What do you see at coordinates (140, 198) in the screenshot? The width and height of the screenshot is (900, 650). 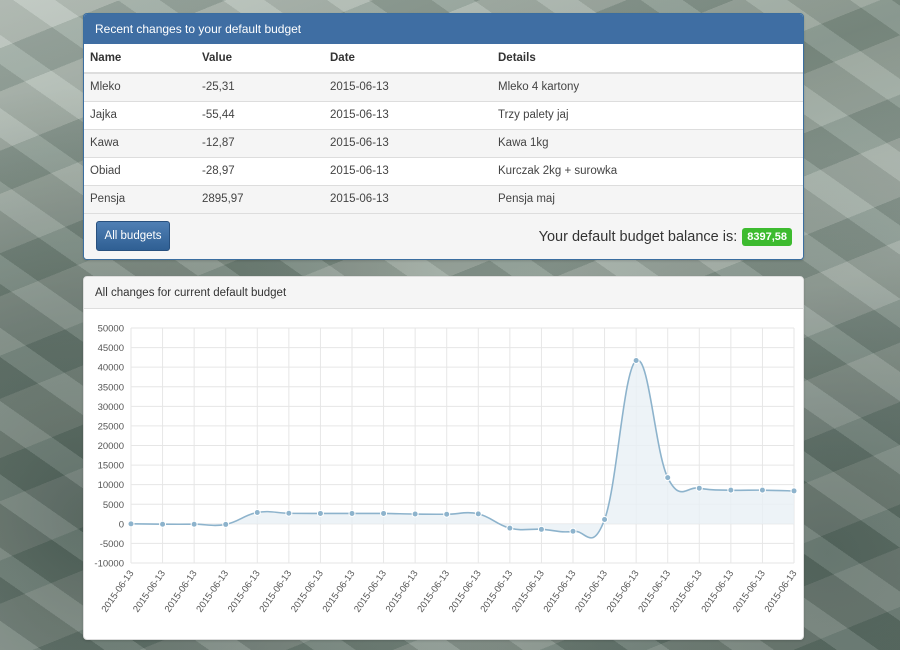 I see `cell-name: Pensja` at bounding box center [140, 198].